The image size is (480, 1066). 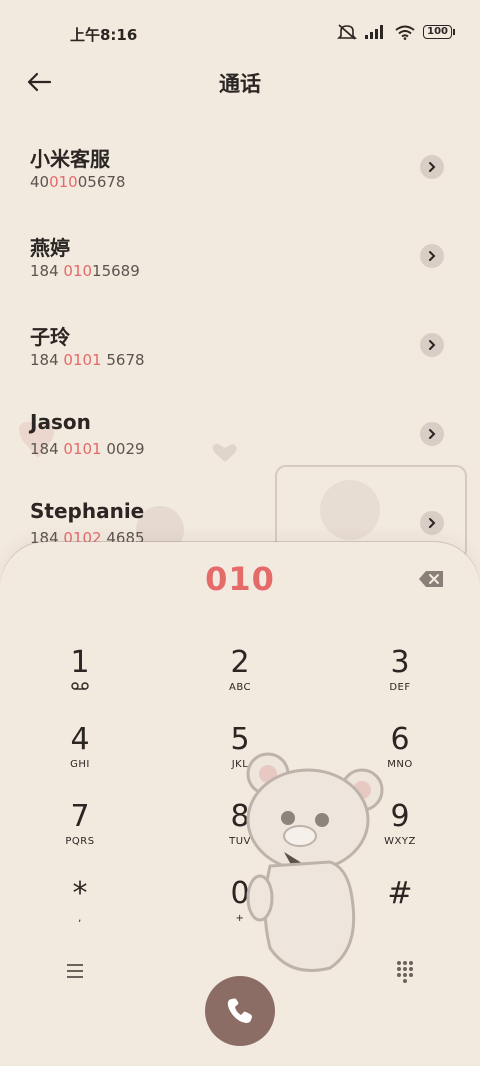 I want to click on key-digit: 3, so click(x=400, y=662).